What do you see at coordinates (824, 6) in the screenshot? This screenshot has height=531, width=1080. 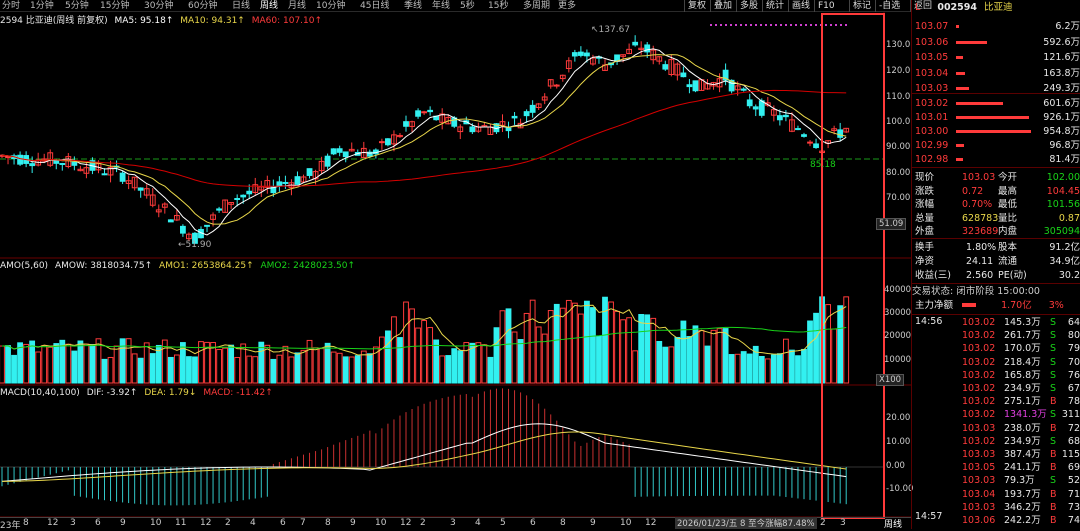 I see `tool-5: F10` at bounding box center [824, 6].